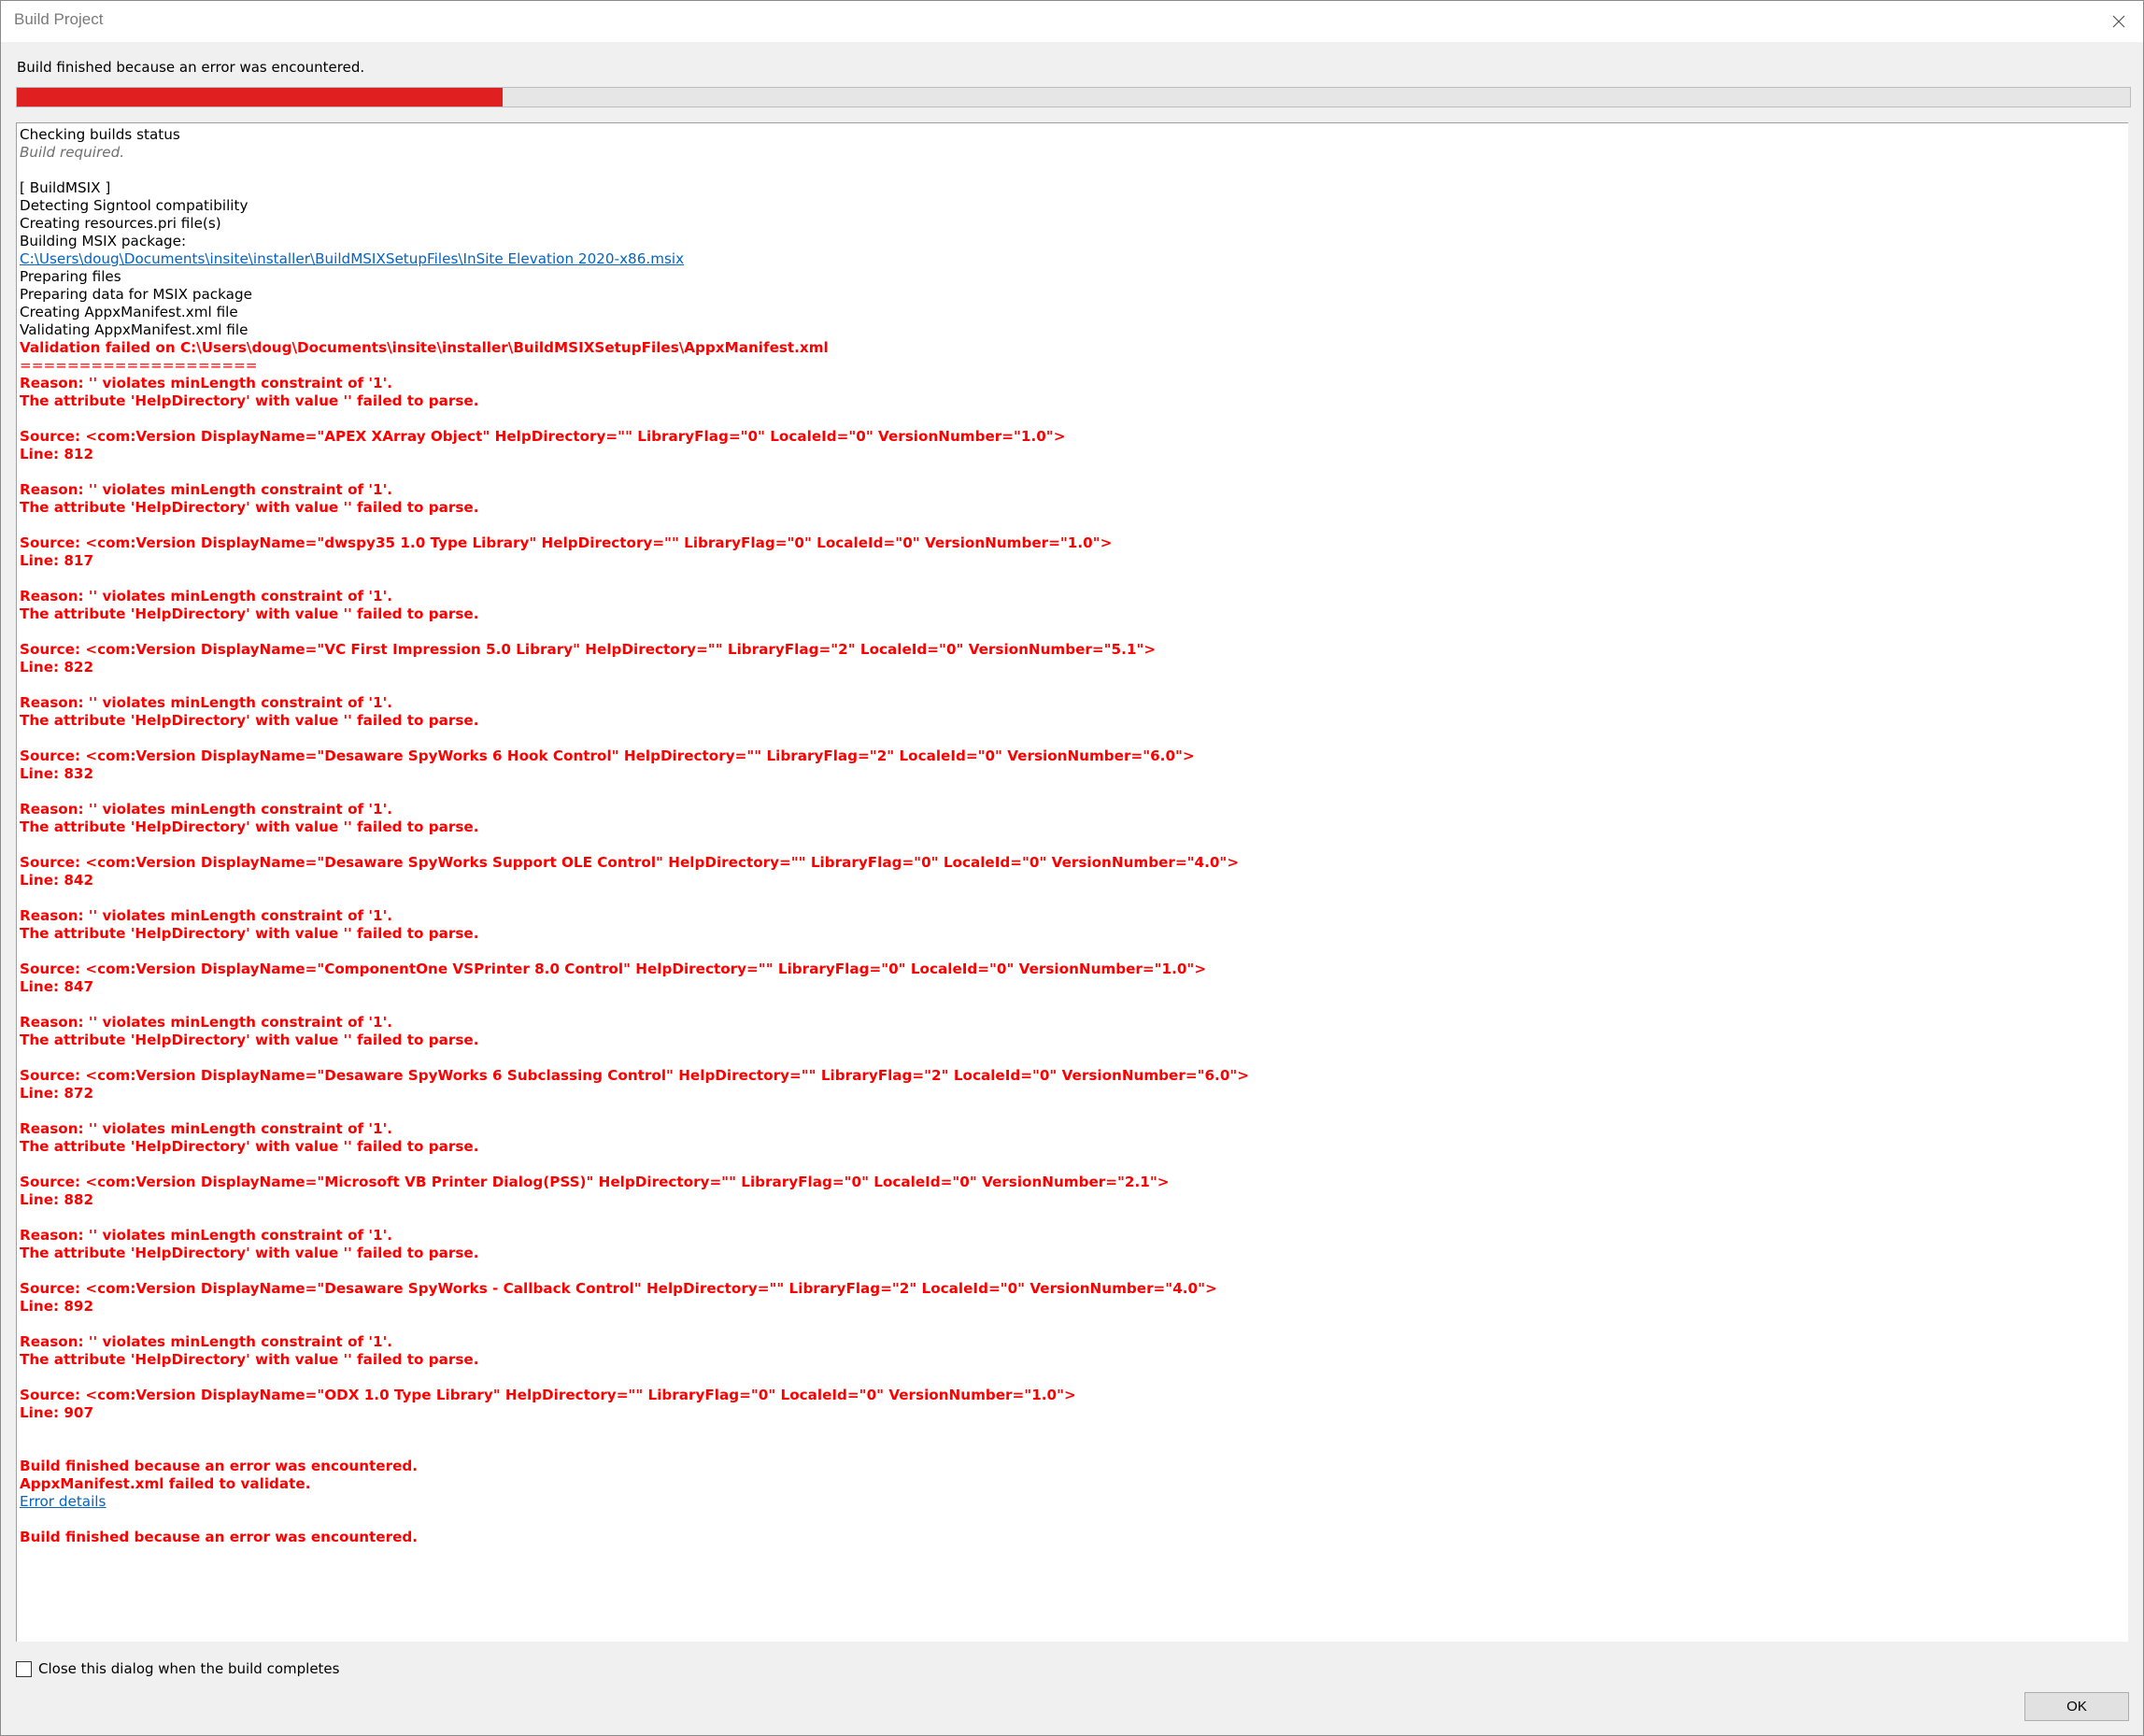  What do you see at coordinates (57, 1306) in the screenshot?
I see `log-error-line: Line: 892` at bounding box center [57, 1306].